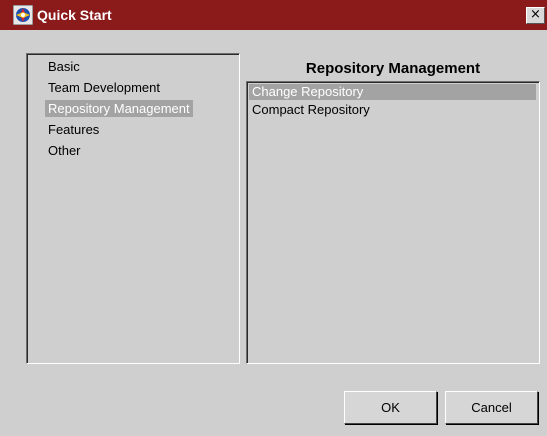 The width and height of the screenshot is (547, 436). Describe the element at coordinates (491, 407) in the screenshot. I see `cancel-button: Cancel` at that location.